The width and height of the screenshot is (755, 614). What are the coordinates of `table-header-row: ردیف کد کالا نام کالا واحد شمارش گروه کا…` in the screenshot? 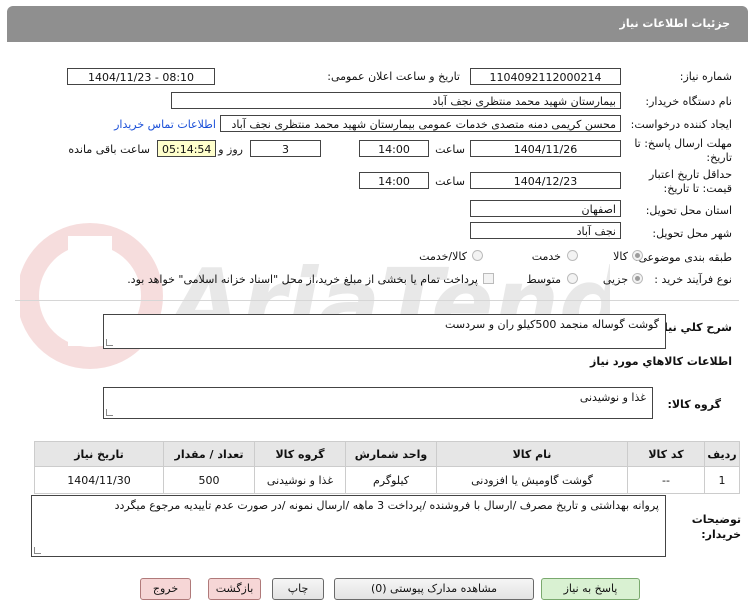 It's located at (387, 454).